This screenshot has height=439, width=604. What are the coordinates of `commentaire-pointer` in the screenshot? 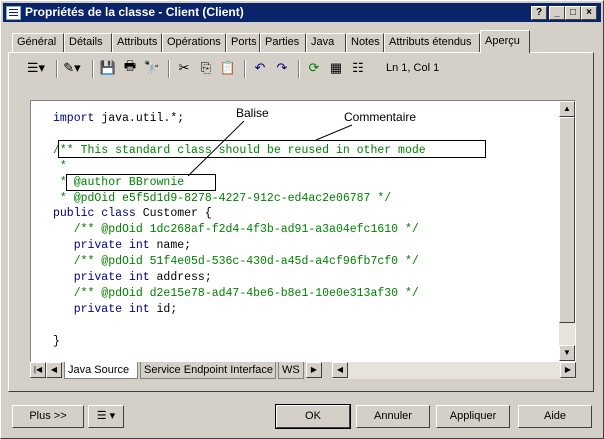 It's located at (334, 132).